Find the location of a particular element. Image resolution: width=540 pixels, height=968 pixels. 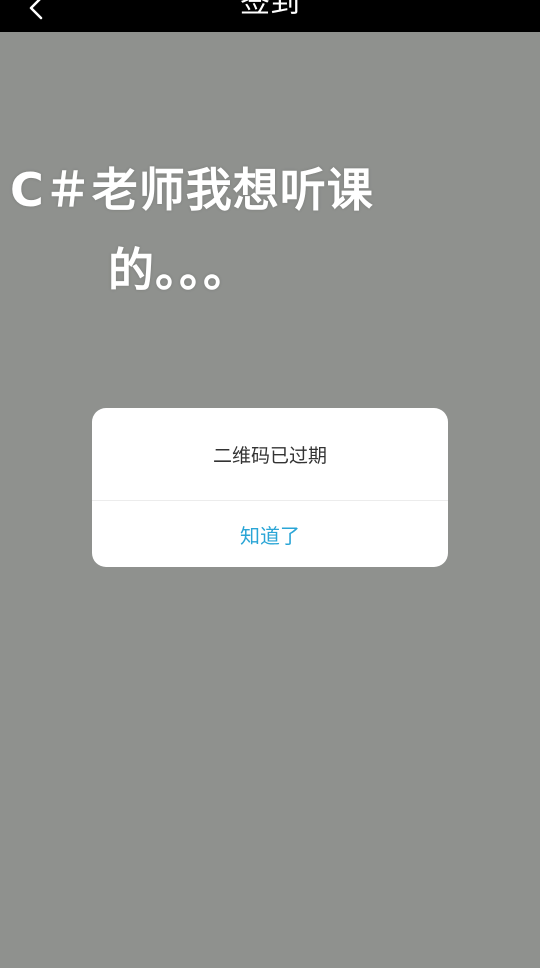

nav-bar: 签到 is located at coordinates (270, 16).